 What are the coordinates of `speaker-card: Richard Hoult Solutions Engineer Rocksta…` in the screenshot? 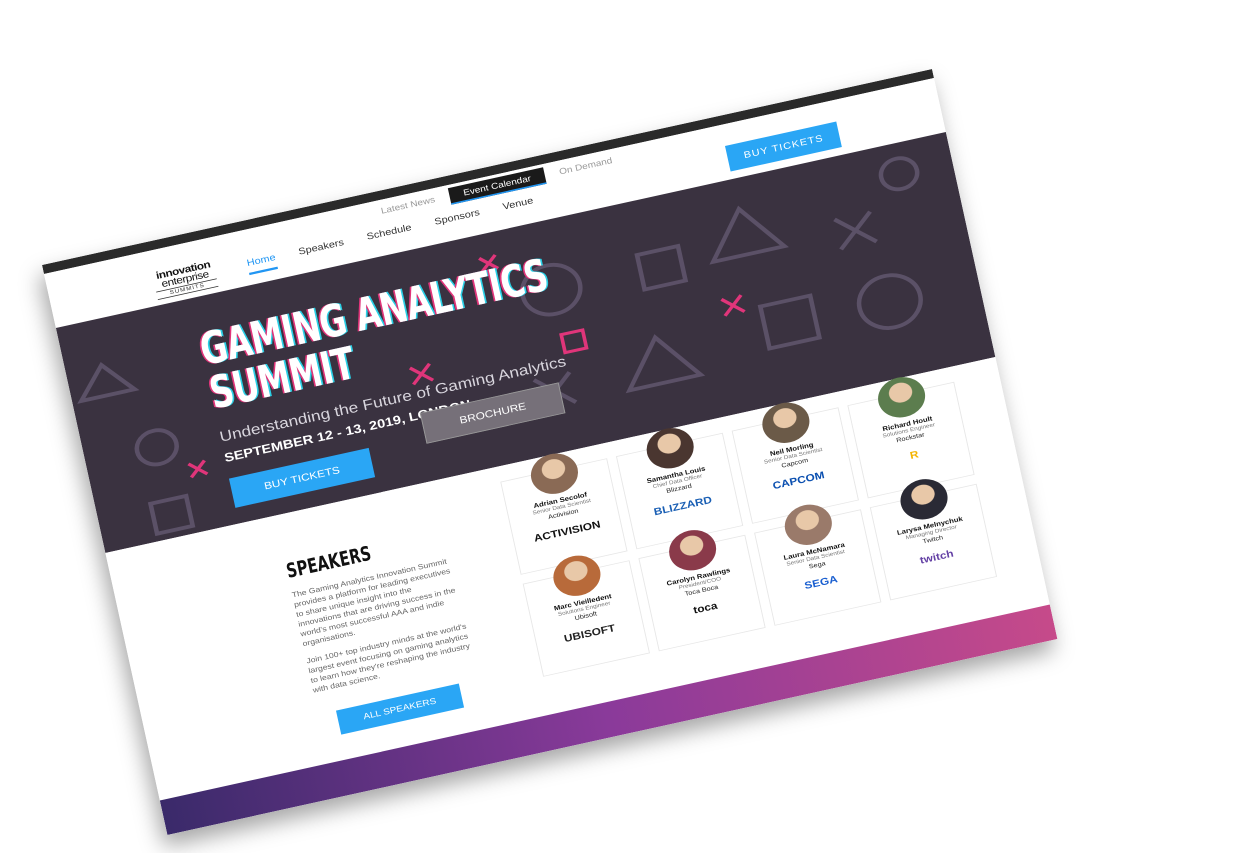 It's located at (911, 435).